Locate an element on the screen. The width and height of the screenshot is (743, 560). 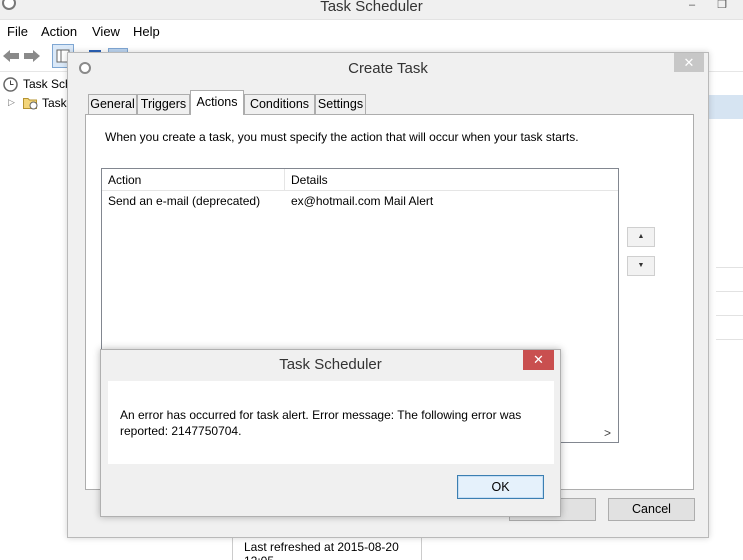
list-header: Action Details is located at coordinates (360, 180).